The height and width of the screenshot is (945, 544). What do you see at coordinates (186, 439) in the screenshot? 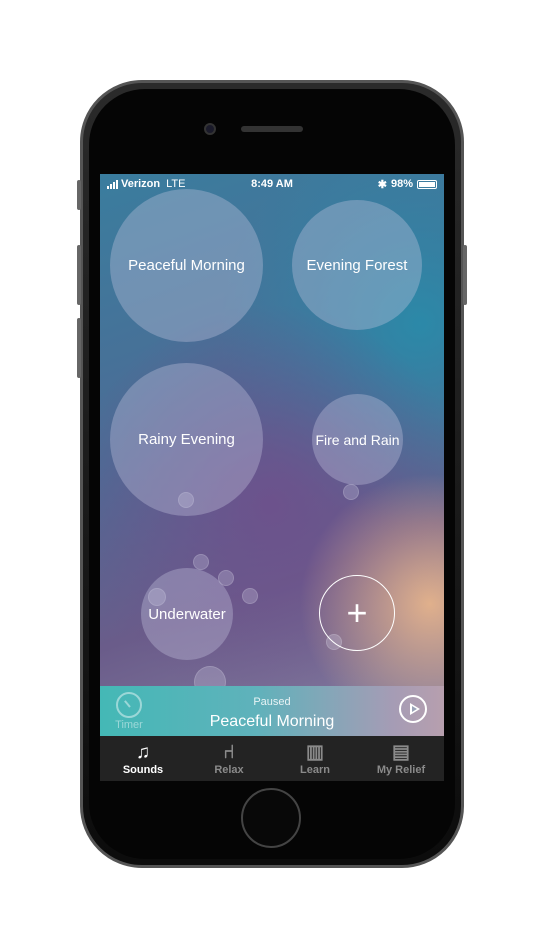
I see `sound-rainy-evening: Rainy Evening` at bounding box center [186, 439].